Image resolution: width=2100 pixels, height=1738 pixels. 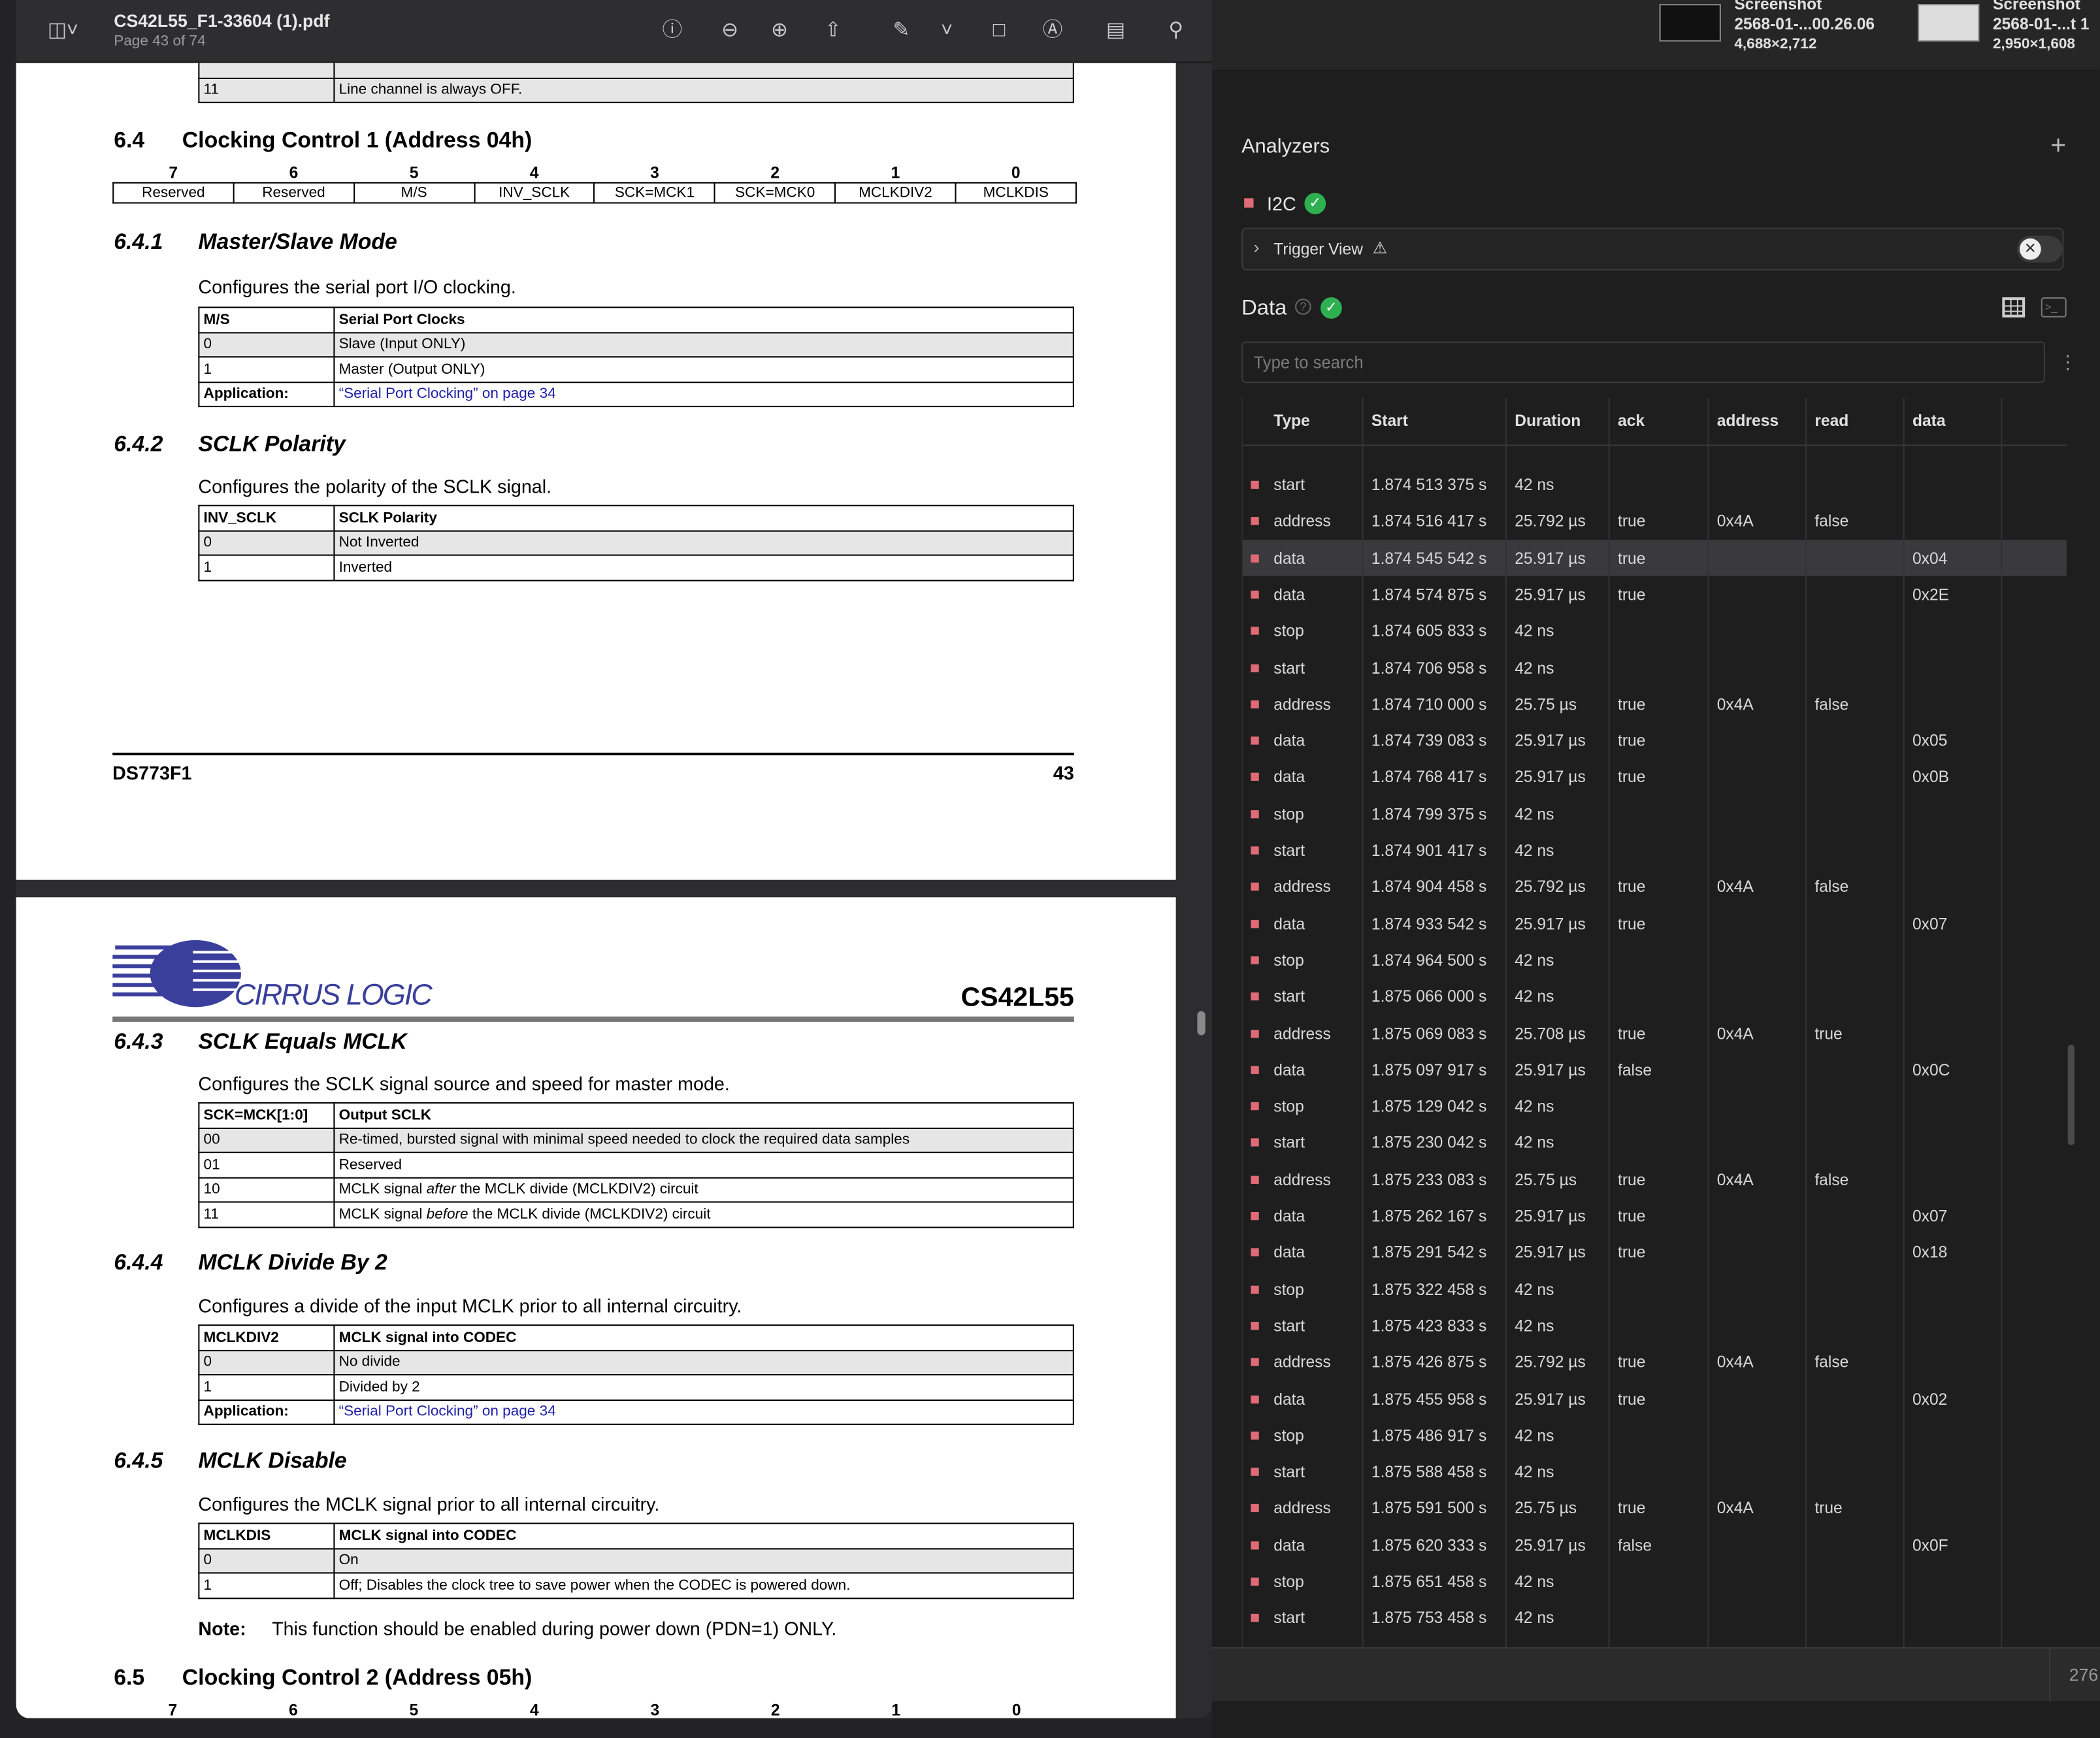 I want to click on subsection-number: 6.4.4, so click(x=138, y=1263).